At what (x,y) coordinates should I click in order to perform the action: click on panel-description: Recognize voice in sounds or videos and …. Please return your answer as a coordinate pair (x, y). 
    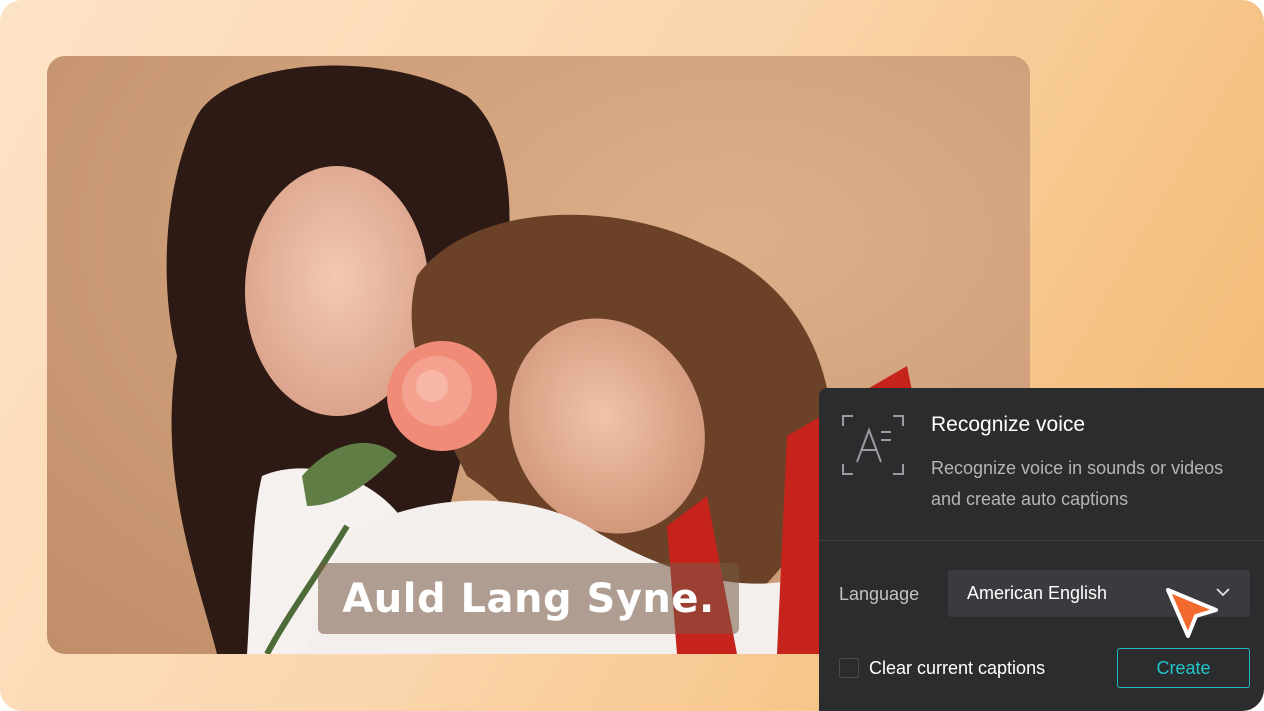
    Looking at the image, I should click on (1077, 483).